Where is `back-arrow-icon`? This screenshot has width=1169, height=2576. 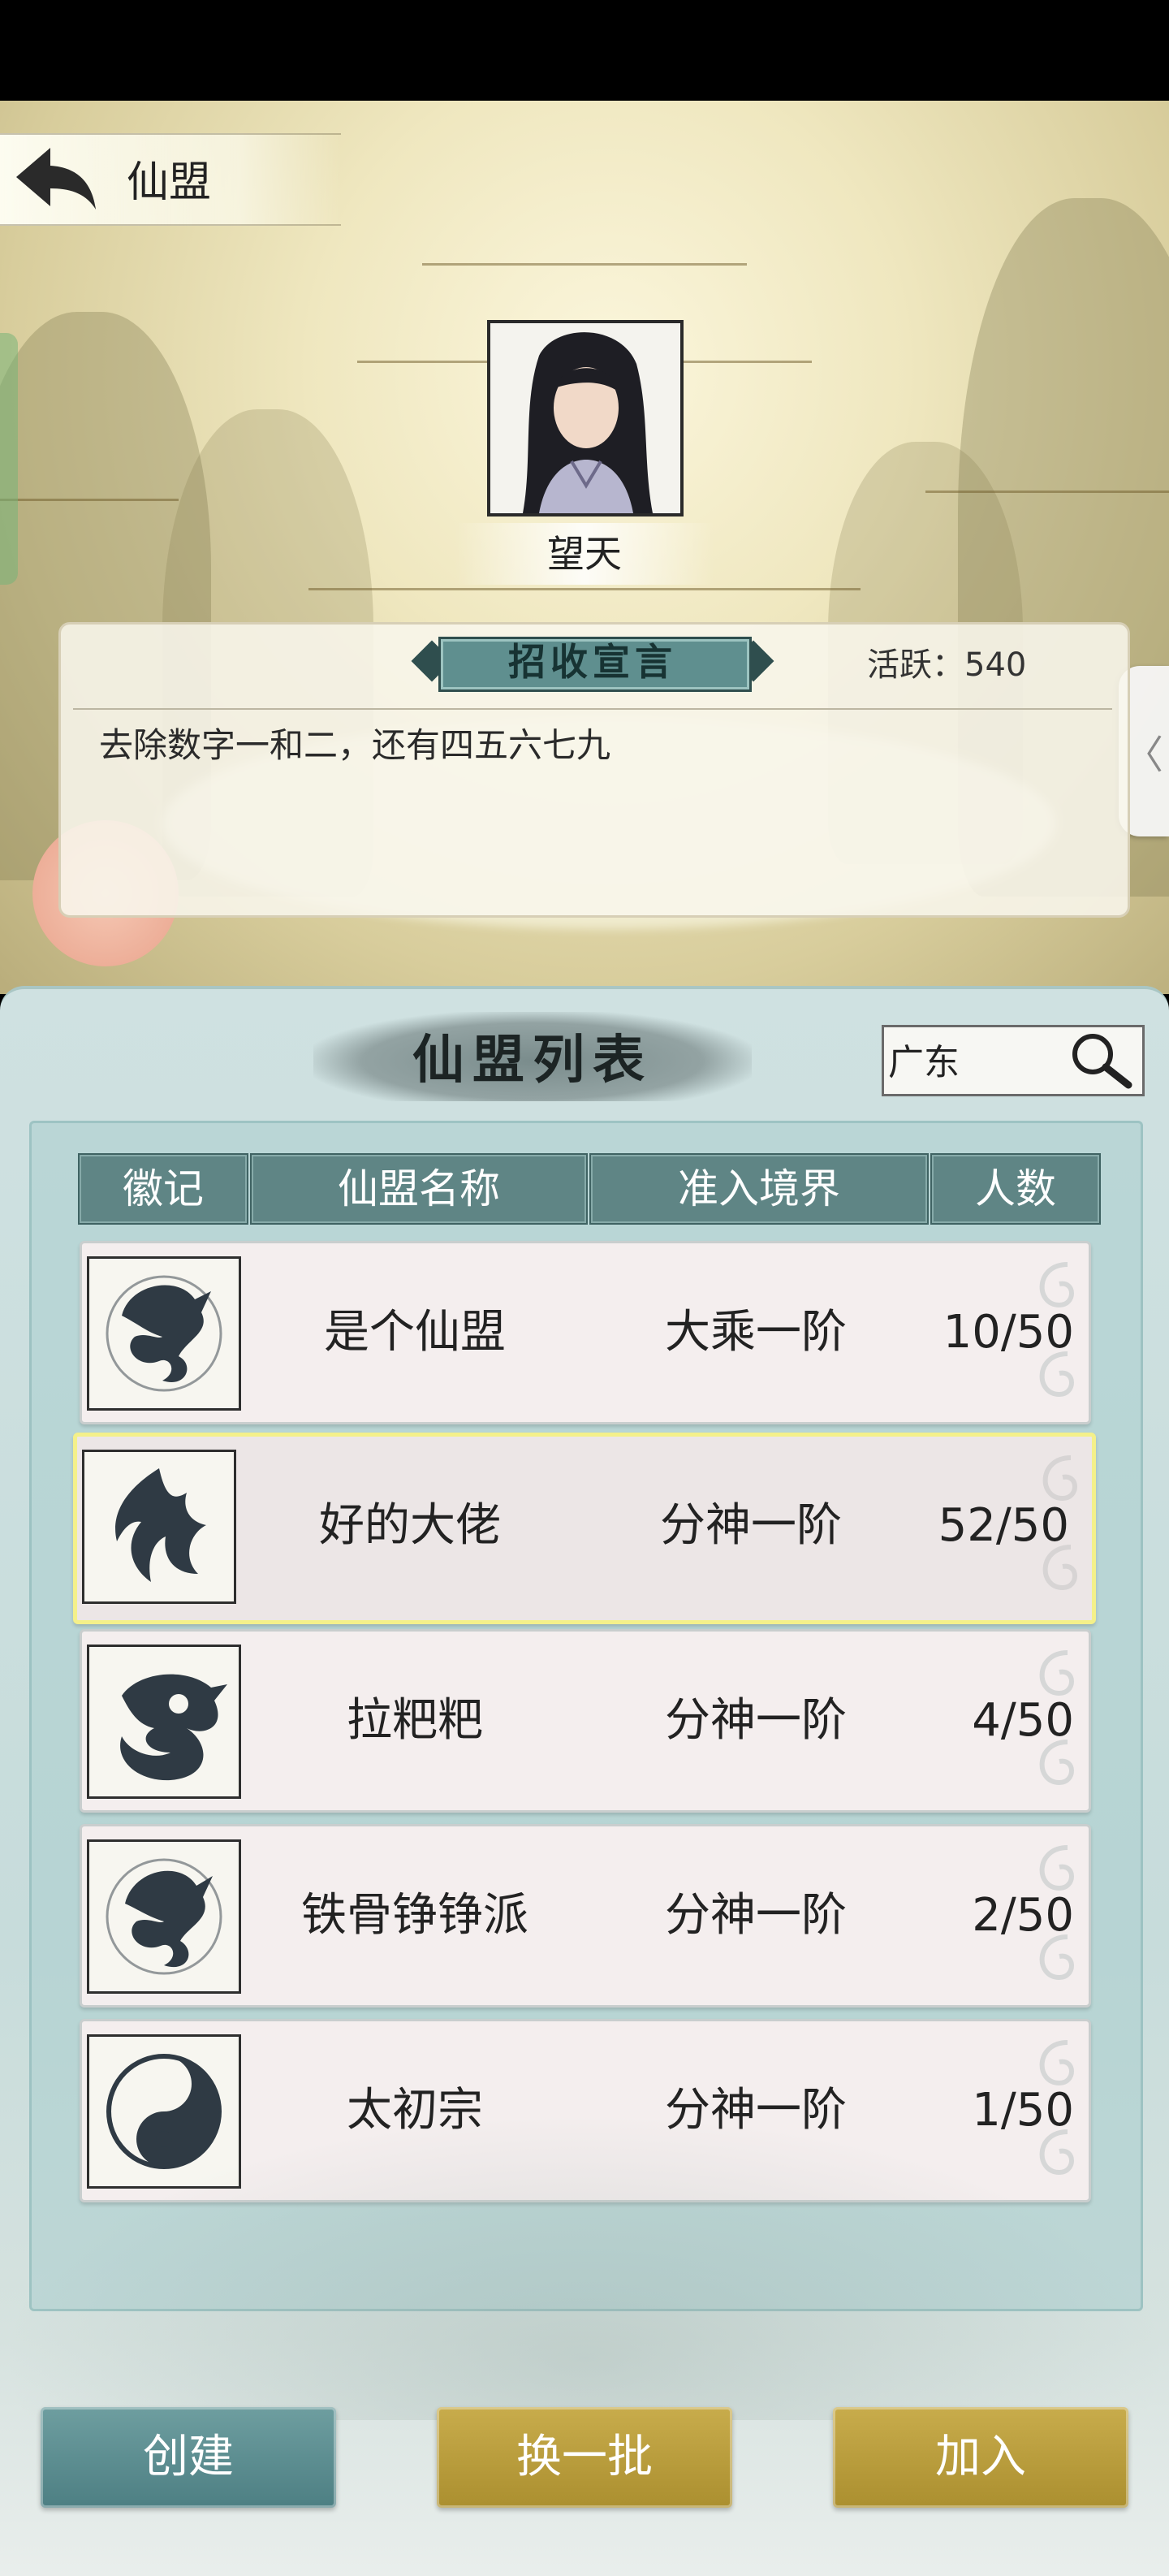
back-arrow-icon is located at coordinates (56, 178).